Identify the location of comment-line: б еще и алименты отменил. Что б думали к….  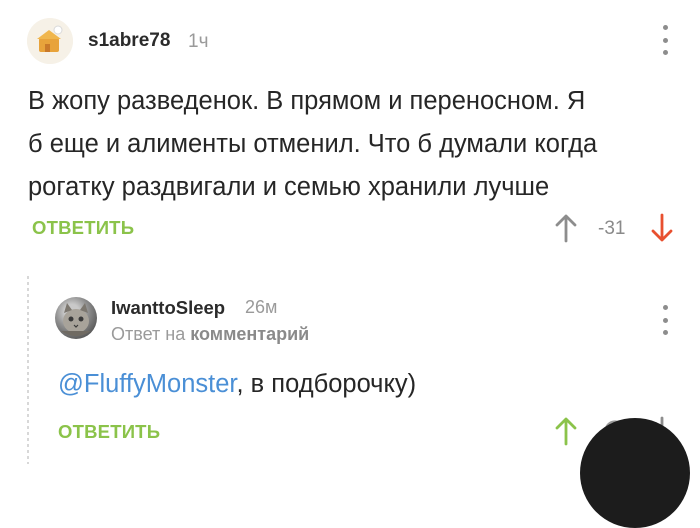
(313, 144).